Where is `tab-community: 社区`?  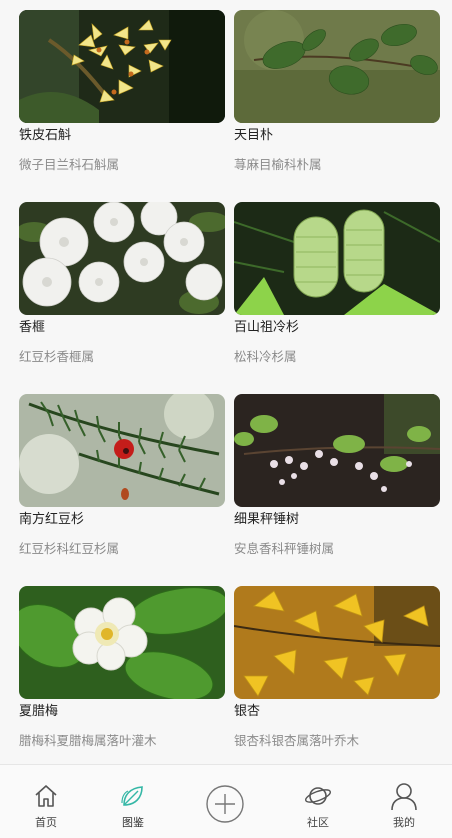 tab-community: 社区 is located at coordinates (318, 801).